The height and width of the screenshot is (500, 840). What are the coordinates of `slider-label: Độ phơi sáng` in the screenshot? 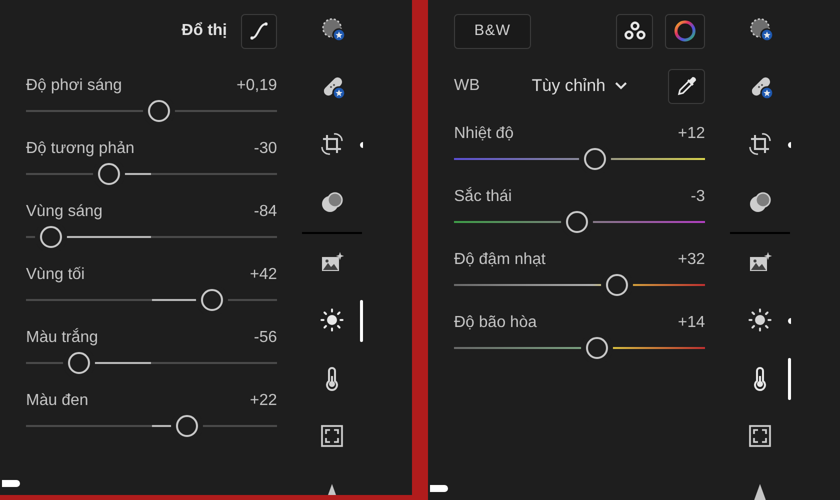 It's located at (74, 86).